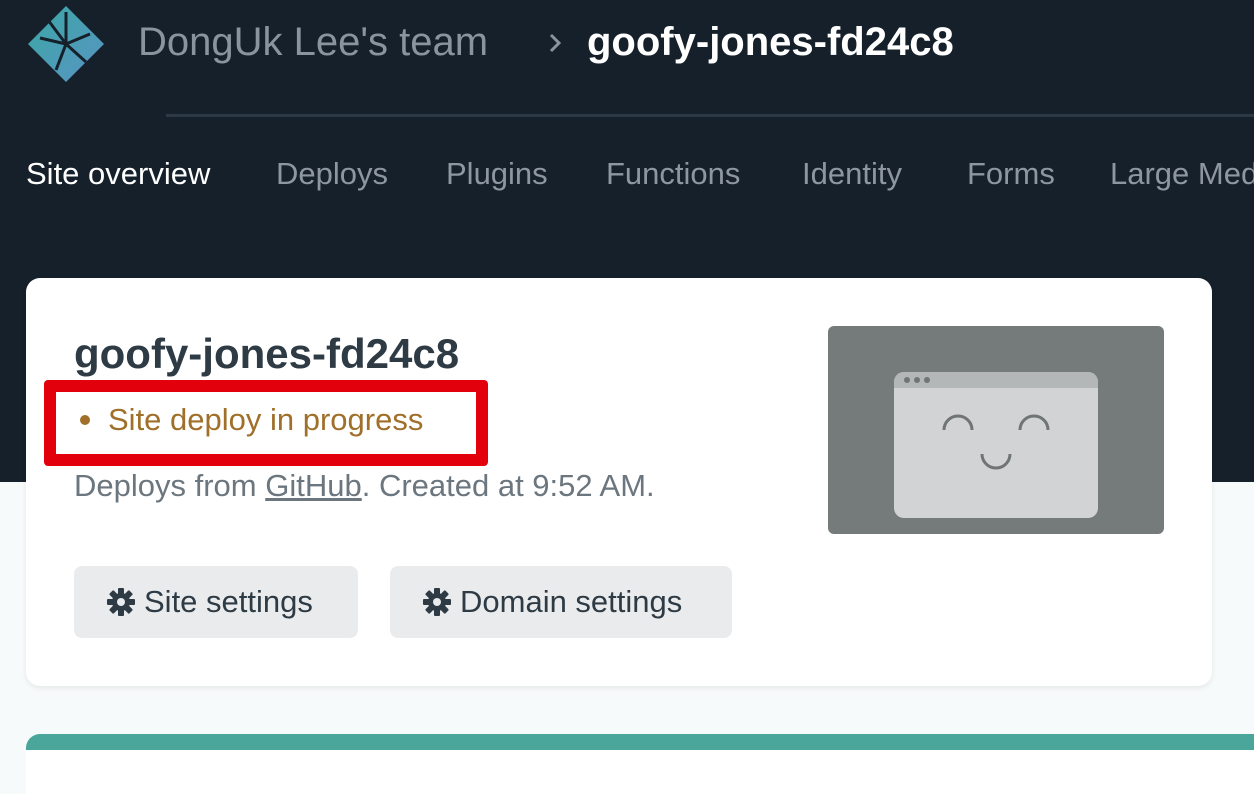 This screenshot has height=794, width=1254. I want to click on tab-large-media: Large Media, so click(1182, 174).